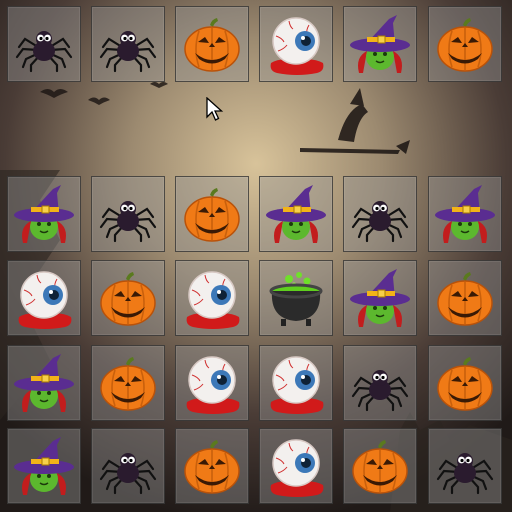 The width and height of the screenshot is (512, 512). I want to click on cauldron-icon, so click(296, 299).